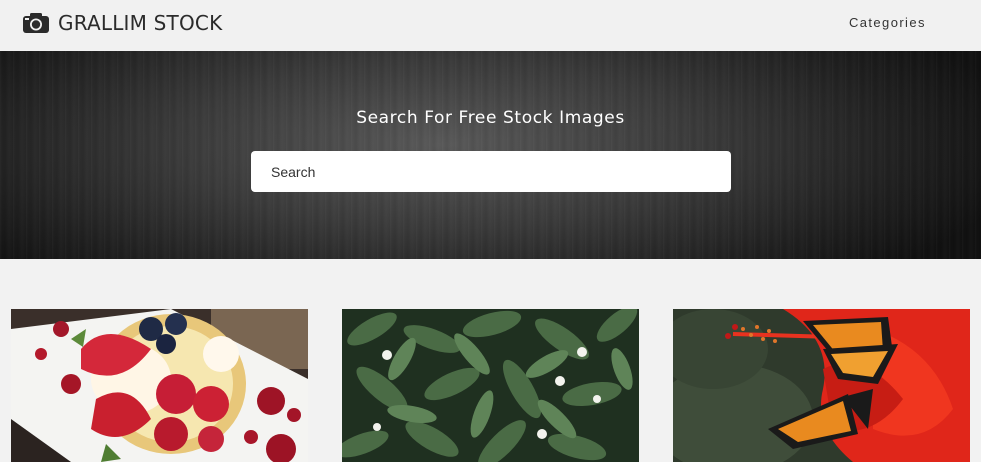 The height and width of the screenshot is (462, 981). Describe the element at coordinates (36, 23) in the screenshot. I see `camera-icon` at that location.